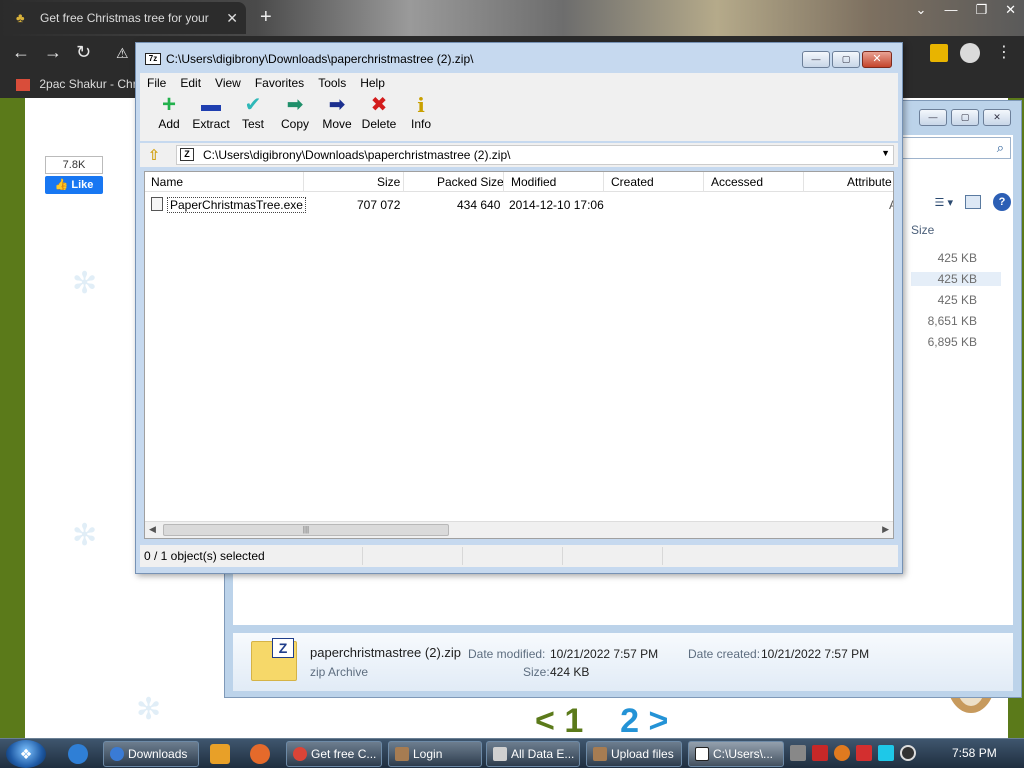 This screenshot has height=768, width=1024. Describe the element at coordinates (908, 753) in the screenshot. I see `volume-icon` at that location.